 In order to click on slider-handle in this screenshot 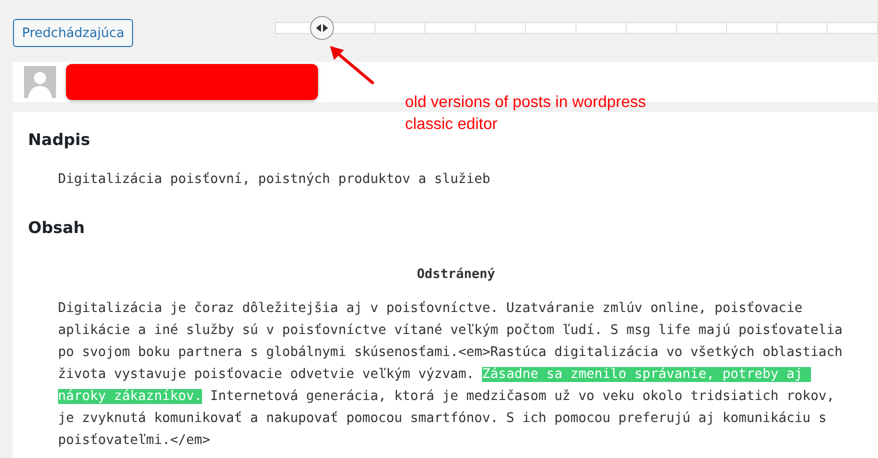, I will do `click(322, 28)`.